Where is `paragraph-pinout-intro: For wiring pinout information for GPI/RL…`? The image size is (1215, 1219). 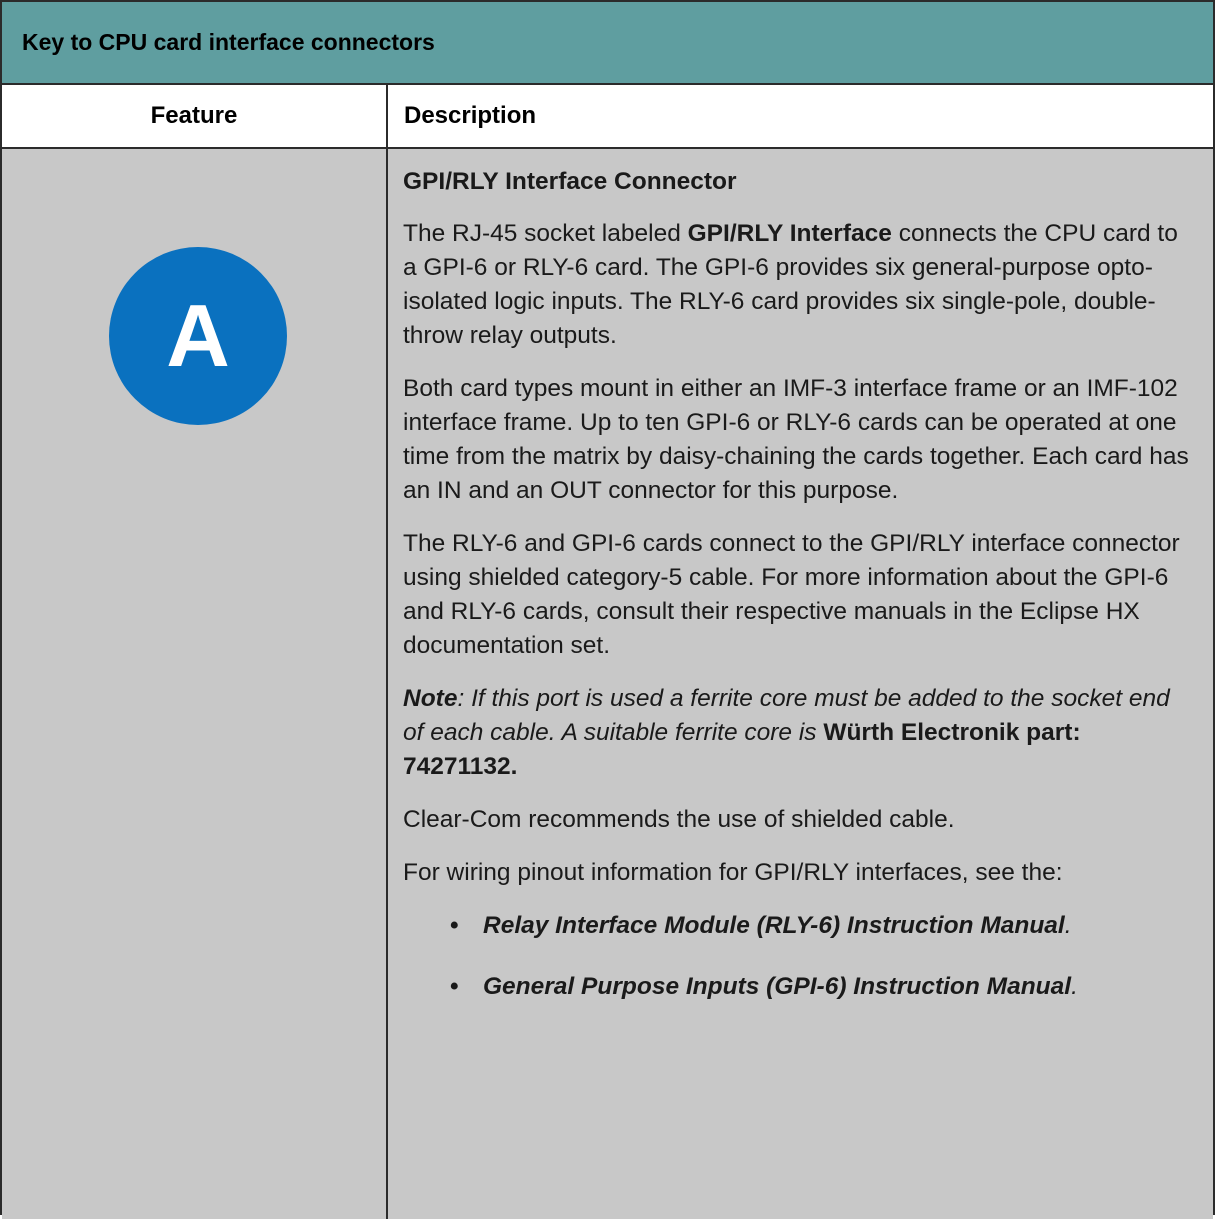 paragraph-pinout-intro: For wiring pinout information for GPI/RL… is located at coordinates (733, 872).